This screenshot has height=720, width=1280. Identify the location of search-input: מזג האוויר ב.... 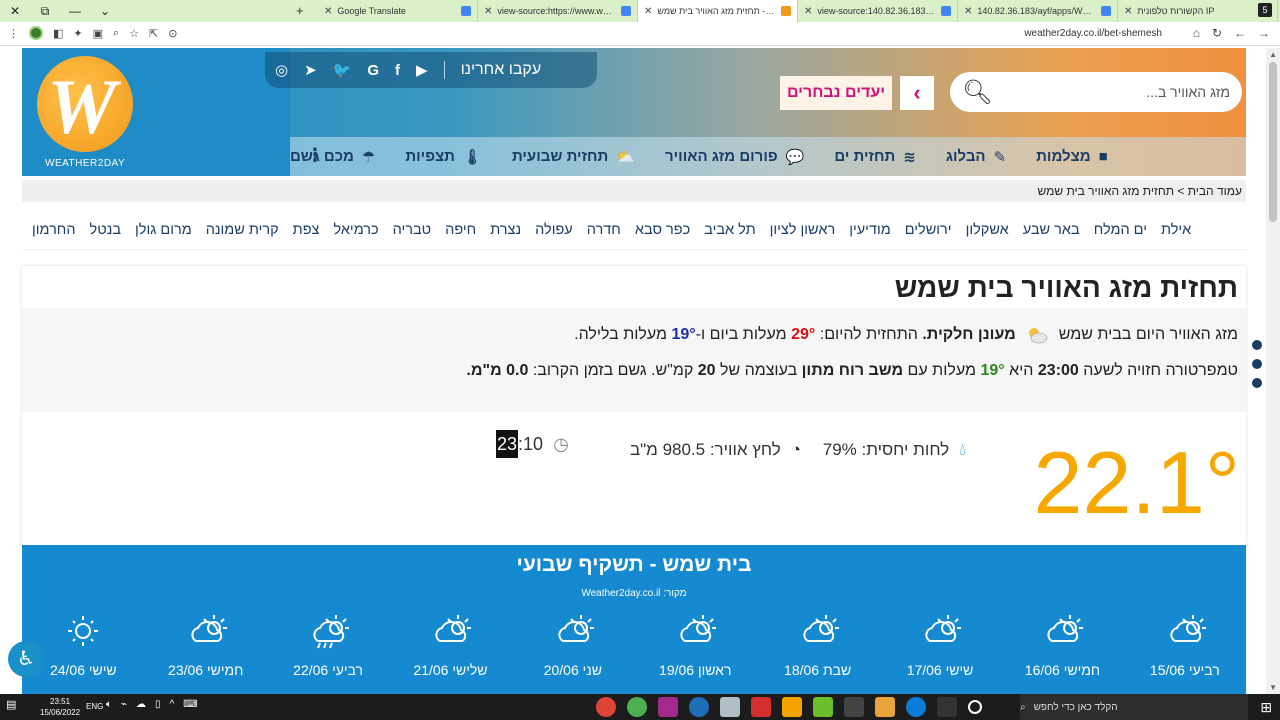
(1188, 92).